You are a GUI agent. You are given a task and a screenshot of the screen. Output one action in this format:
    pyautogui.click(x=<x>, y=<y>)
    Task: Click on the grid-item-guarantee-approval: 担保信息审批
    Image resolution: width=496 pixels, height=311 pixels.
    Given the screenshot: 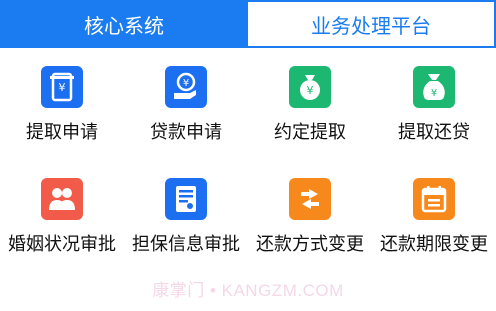 What is the action you would take?
    pyautogui.click(x=186, y=217)
    